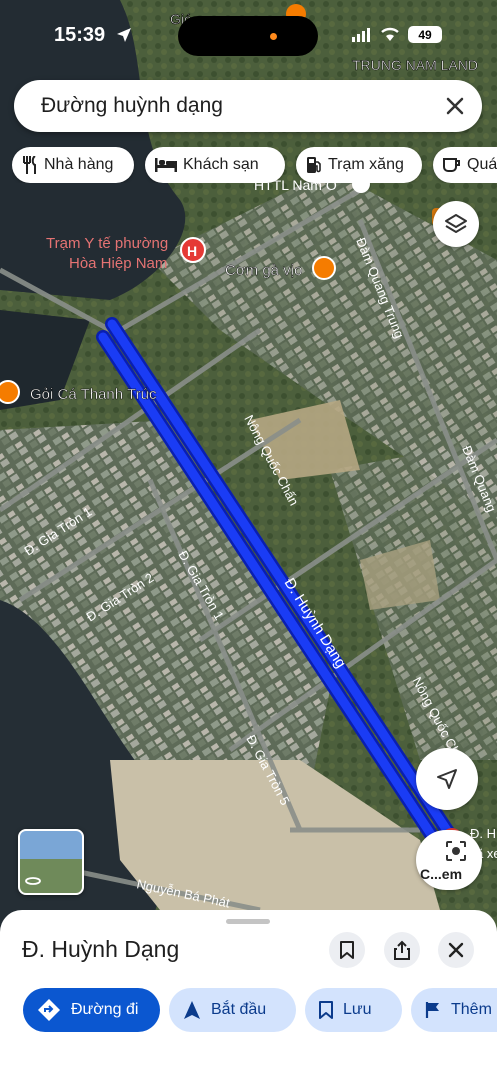 Image resolution: width=497 pixels, height=1080 pixels. I want to click on poi-com-ga: Cơm gà vịo, so click(263, 270).